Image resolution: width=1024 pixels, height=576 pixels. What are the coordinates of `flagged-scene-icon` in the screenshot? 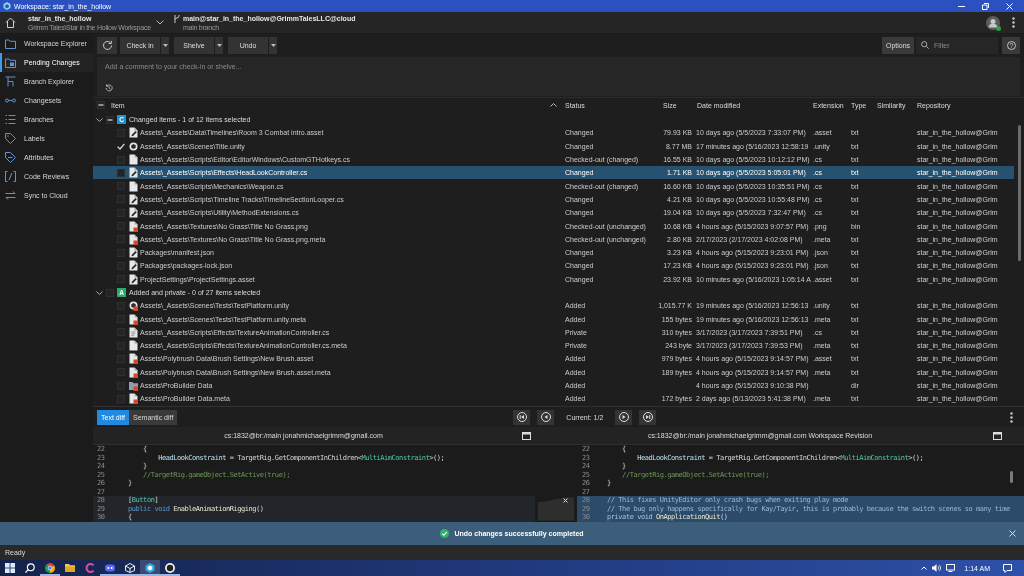 It's located at (133, 306).